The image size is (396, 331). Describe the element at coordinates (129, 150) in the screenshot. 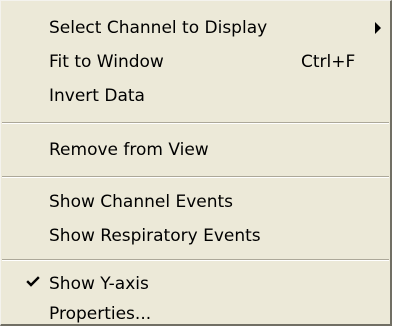

I see `menu-item-label: Remove from View` at that location.